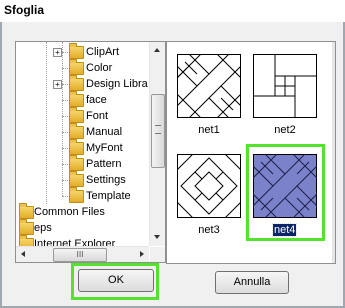 Image resolution: width=345 pixels, height=308 pixels. I want to click on tree-item-label: MyFont, so click(104, 148).